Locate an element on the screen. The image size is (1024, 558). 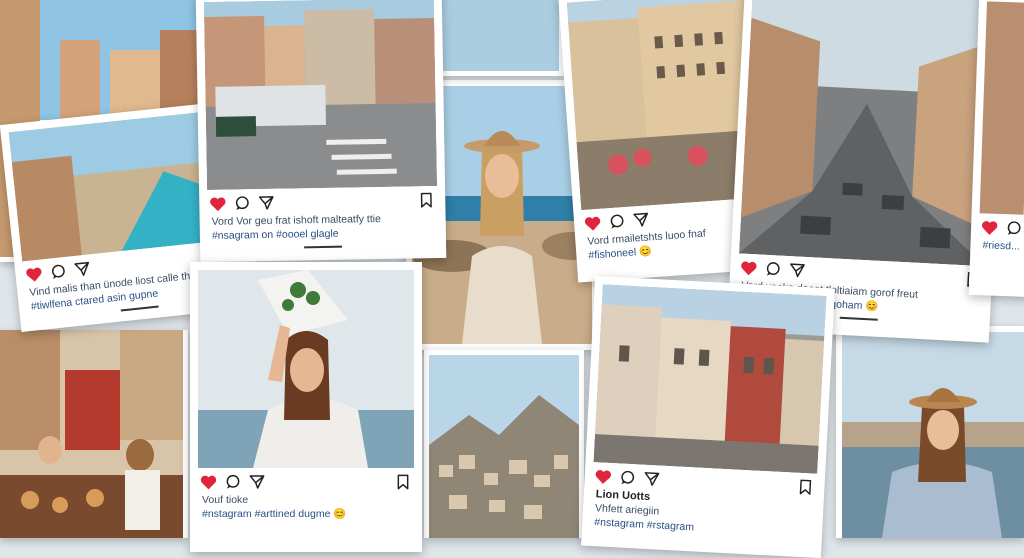
post-card-6: Vouf tioke #nstagram #arttined dugme 😊 is located at coordinates (306, 407).